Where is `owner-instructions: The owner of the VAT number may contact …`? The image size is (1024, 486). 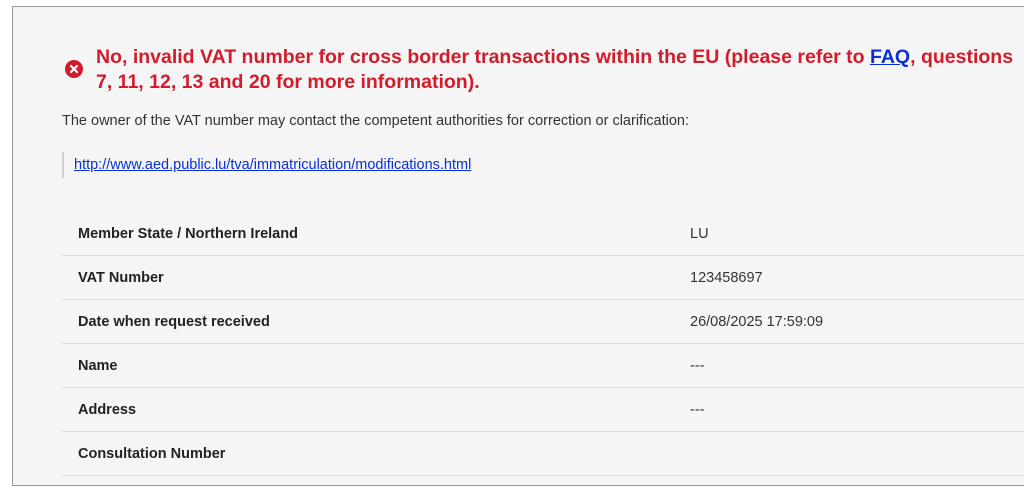 owner-instructions: The owner of the VAT number may contact … is located at coordinates (376, 121).